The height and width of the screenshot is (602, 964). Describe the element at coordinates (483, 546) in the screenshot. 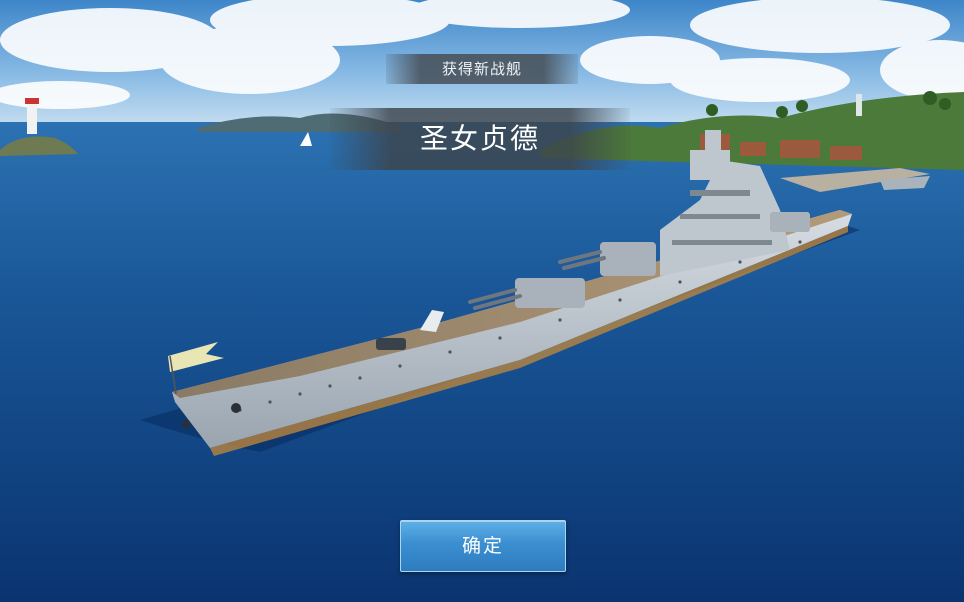

I see `confirm-button: 确定` at that location.